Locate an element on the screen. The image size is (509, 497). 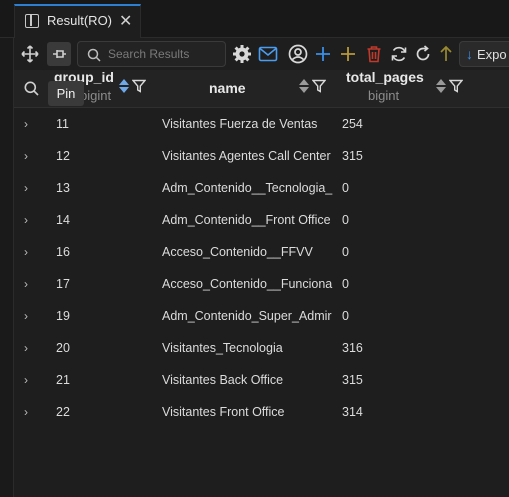
delete-button is located at coordinates (374, 54).